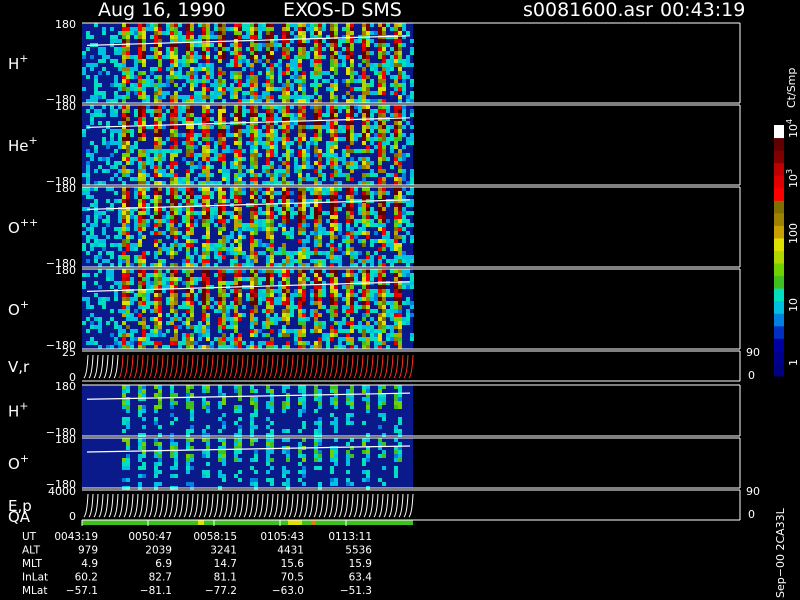  What do you see at coordinates (225, 564) in the screenshot?
I see `ephemeris-value: 14.7` at bounding box center [225, 564].